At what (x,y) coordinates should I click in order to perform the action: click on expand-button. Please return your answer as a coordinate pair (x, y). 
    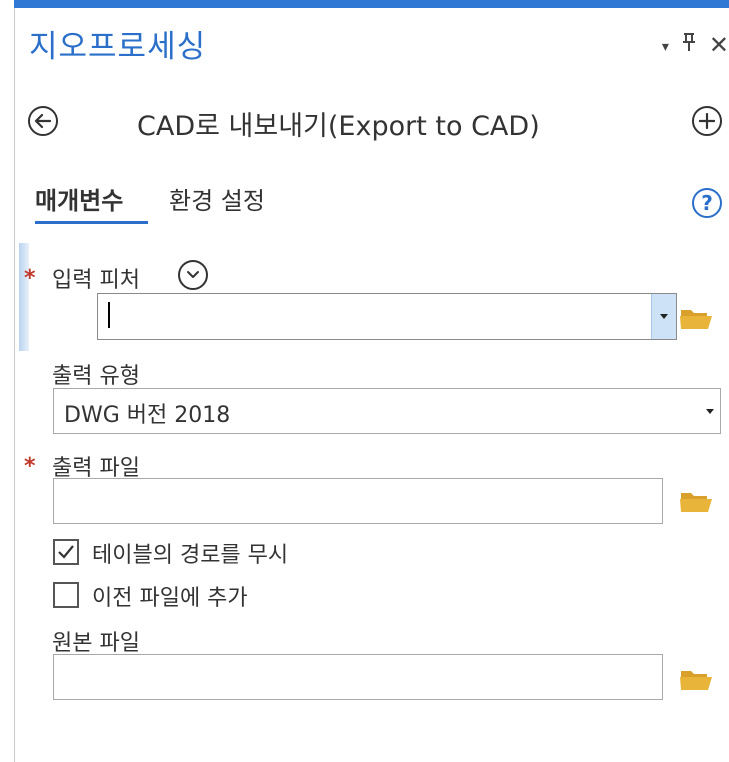
    Looking at the image, I should click on (193, 275).